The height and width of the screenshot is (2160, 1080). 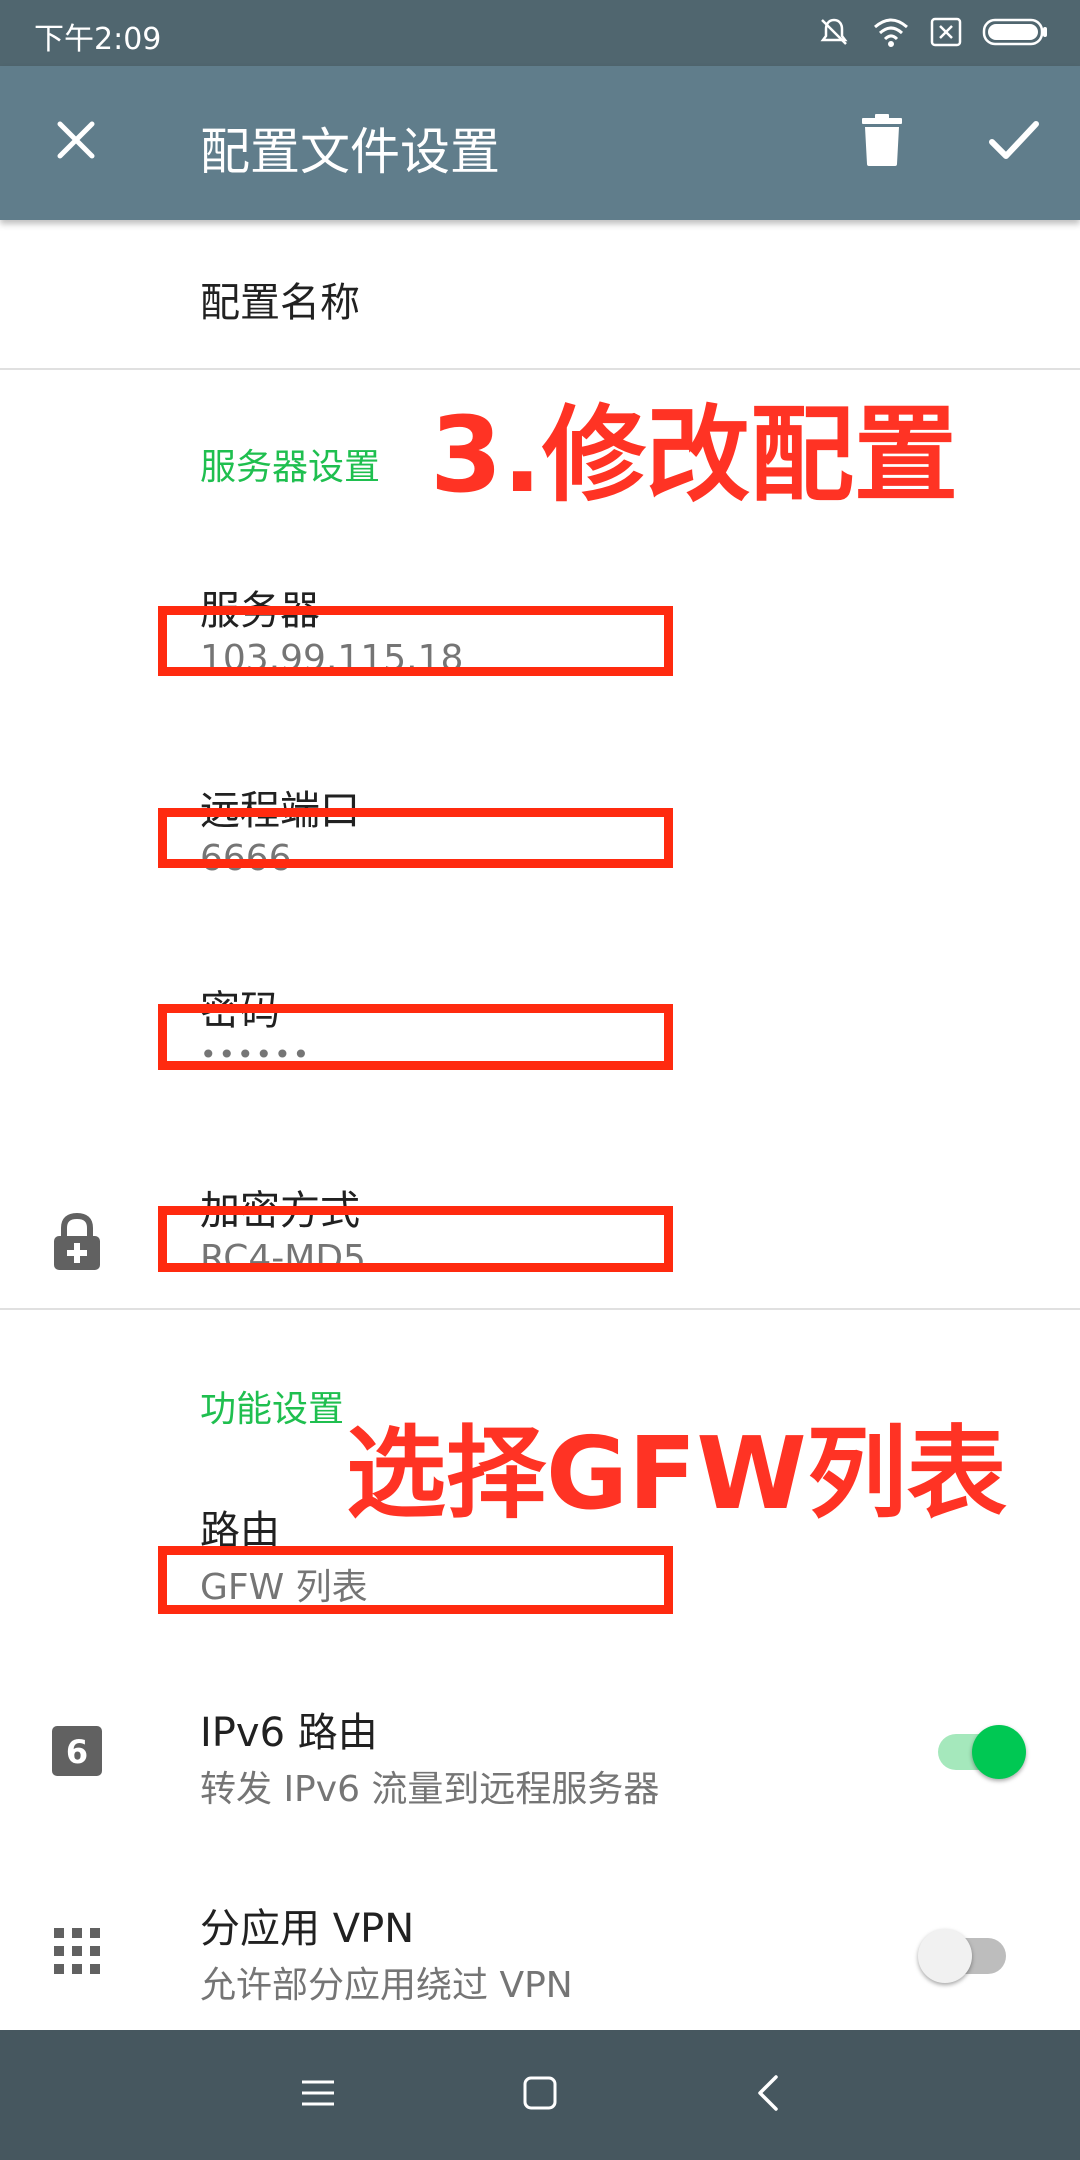 I want to click on per-app-vpn-toggle, so click(x=962, y=1956).